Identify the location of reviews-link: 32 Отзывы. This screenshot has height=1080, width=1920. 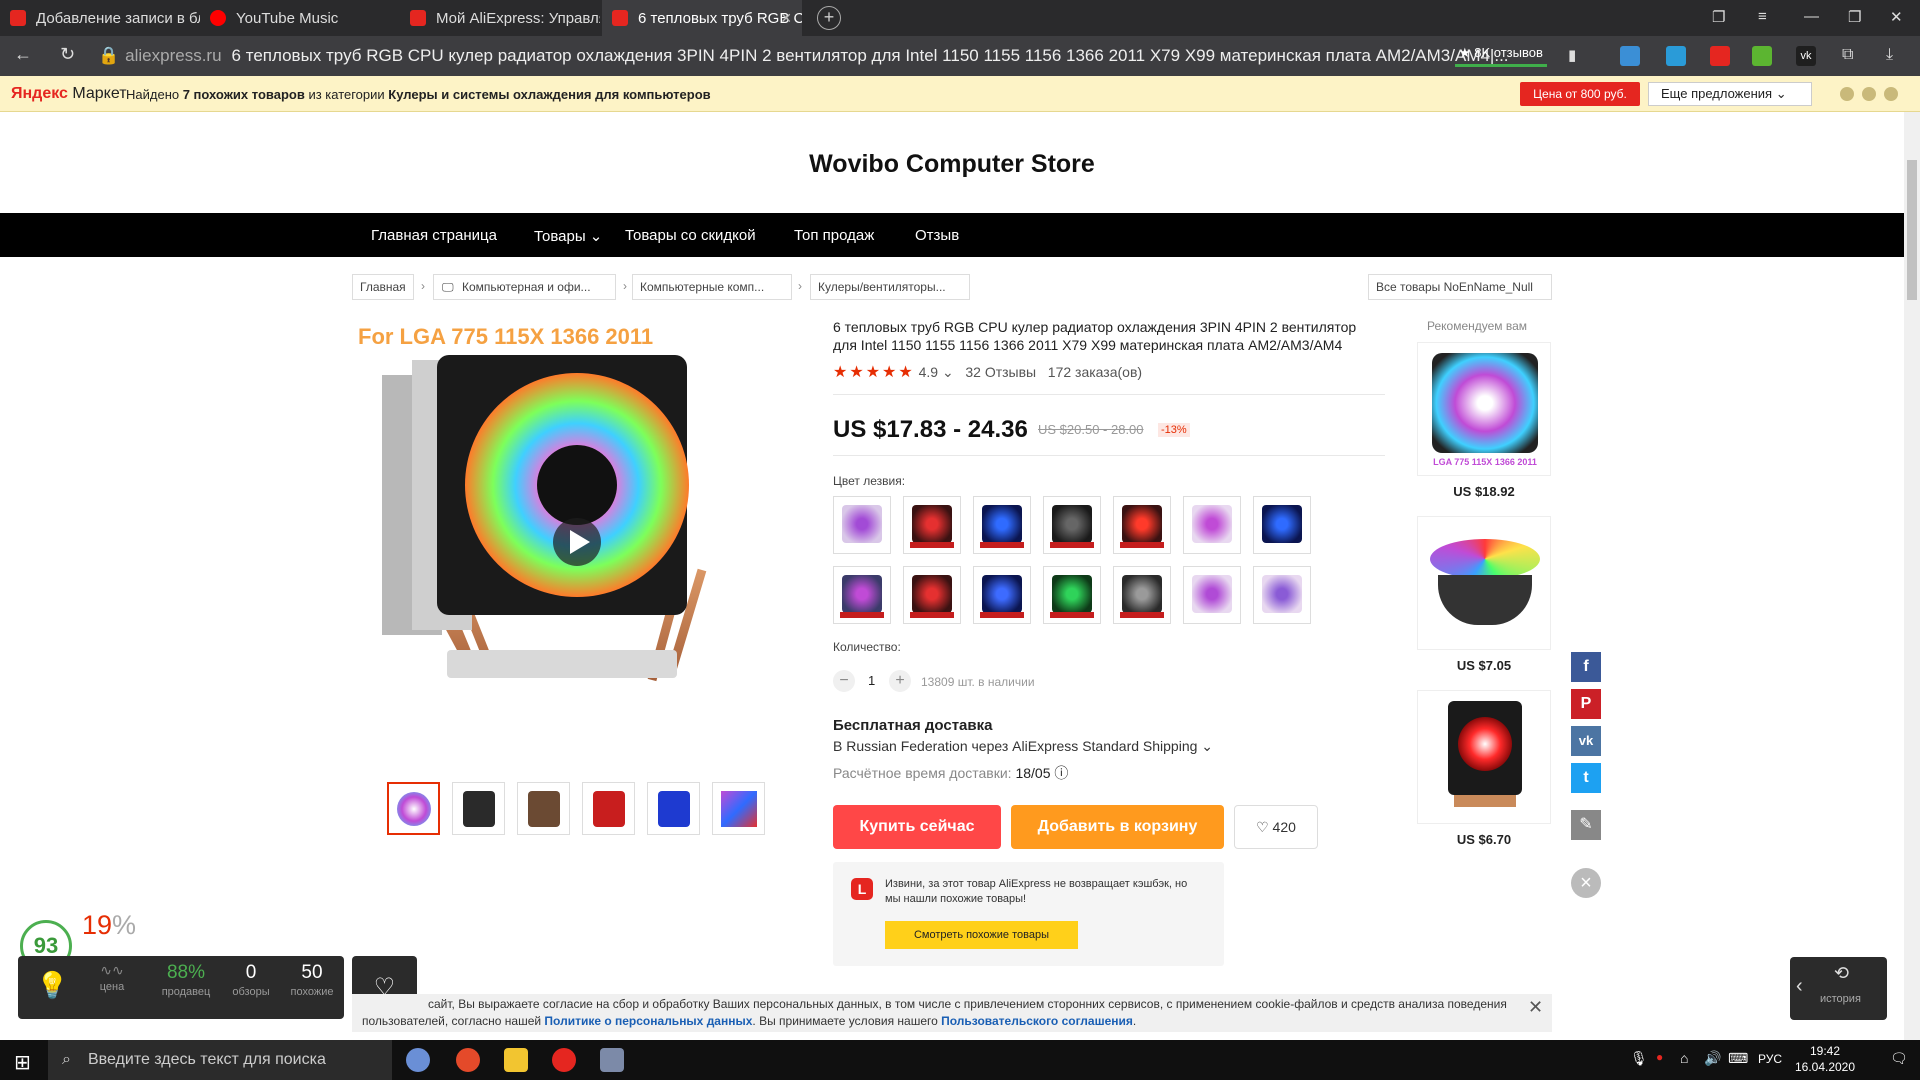
(1000, 372).